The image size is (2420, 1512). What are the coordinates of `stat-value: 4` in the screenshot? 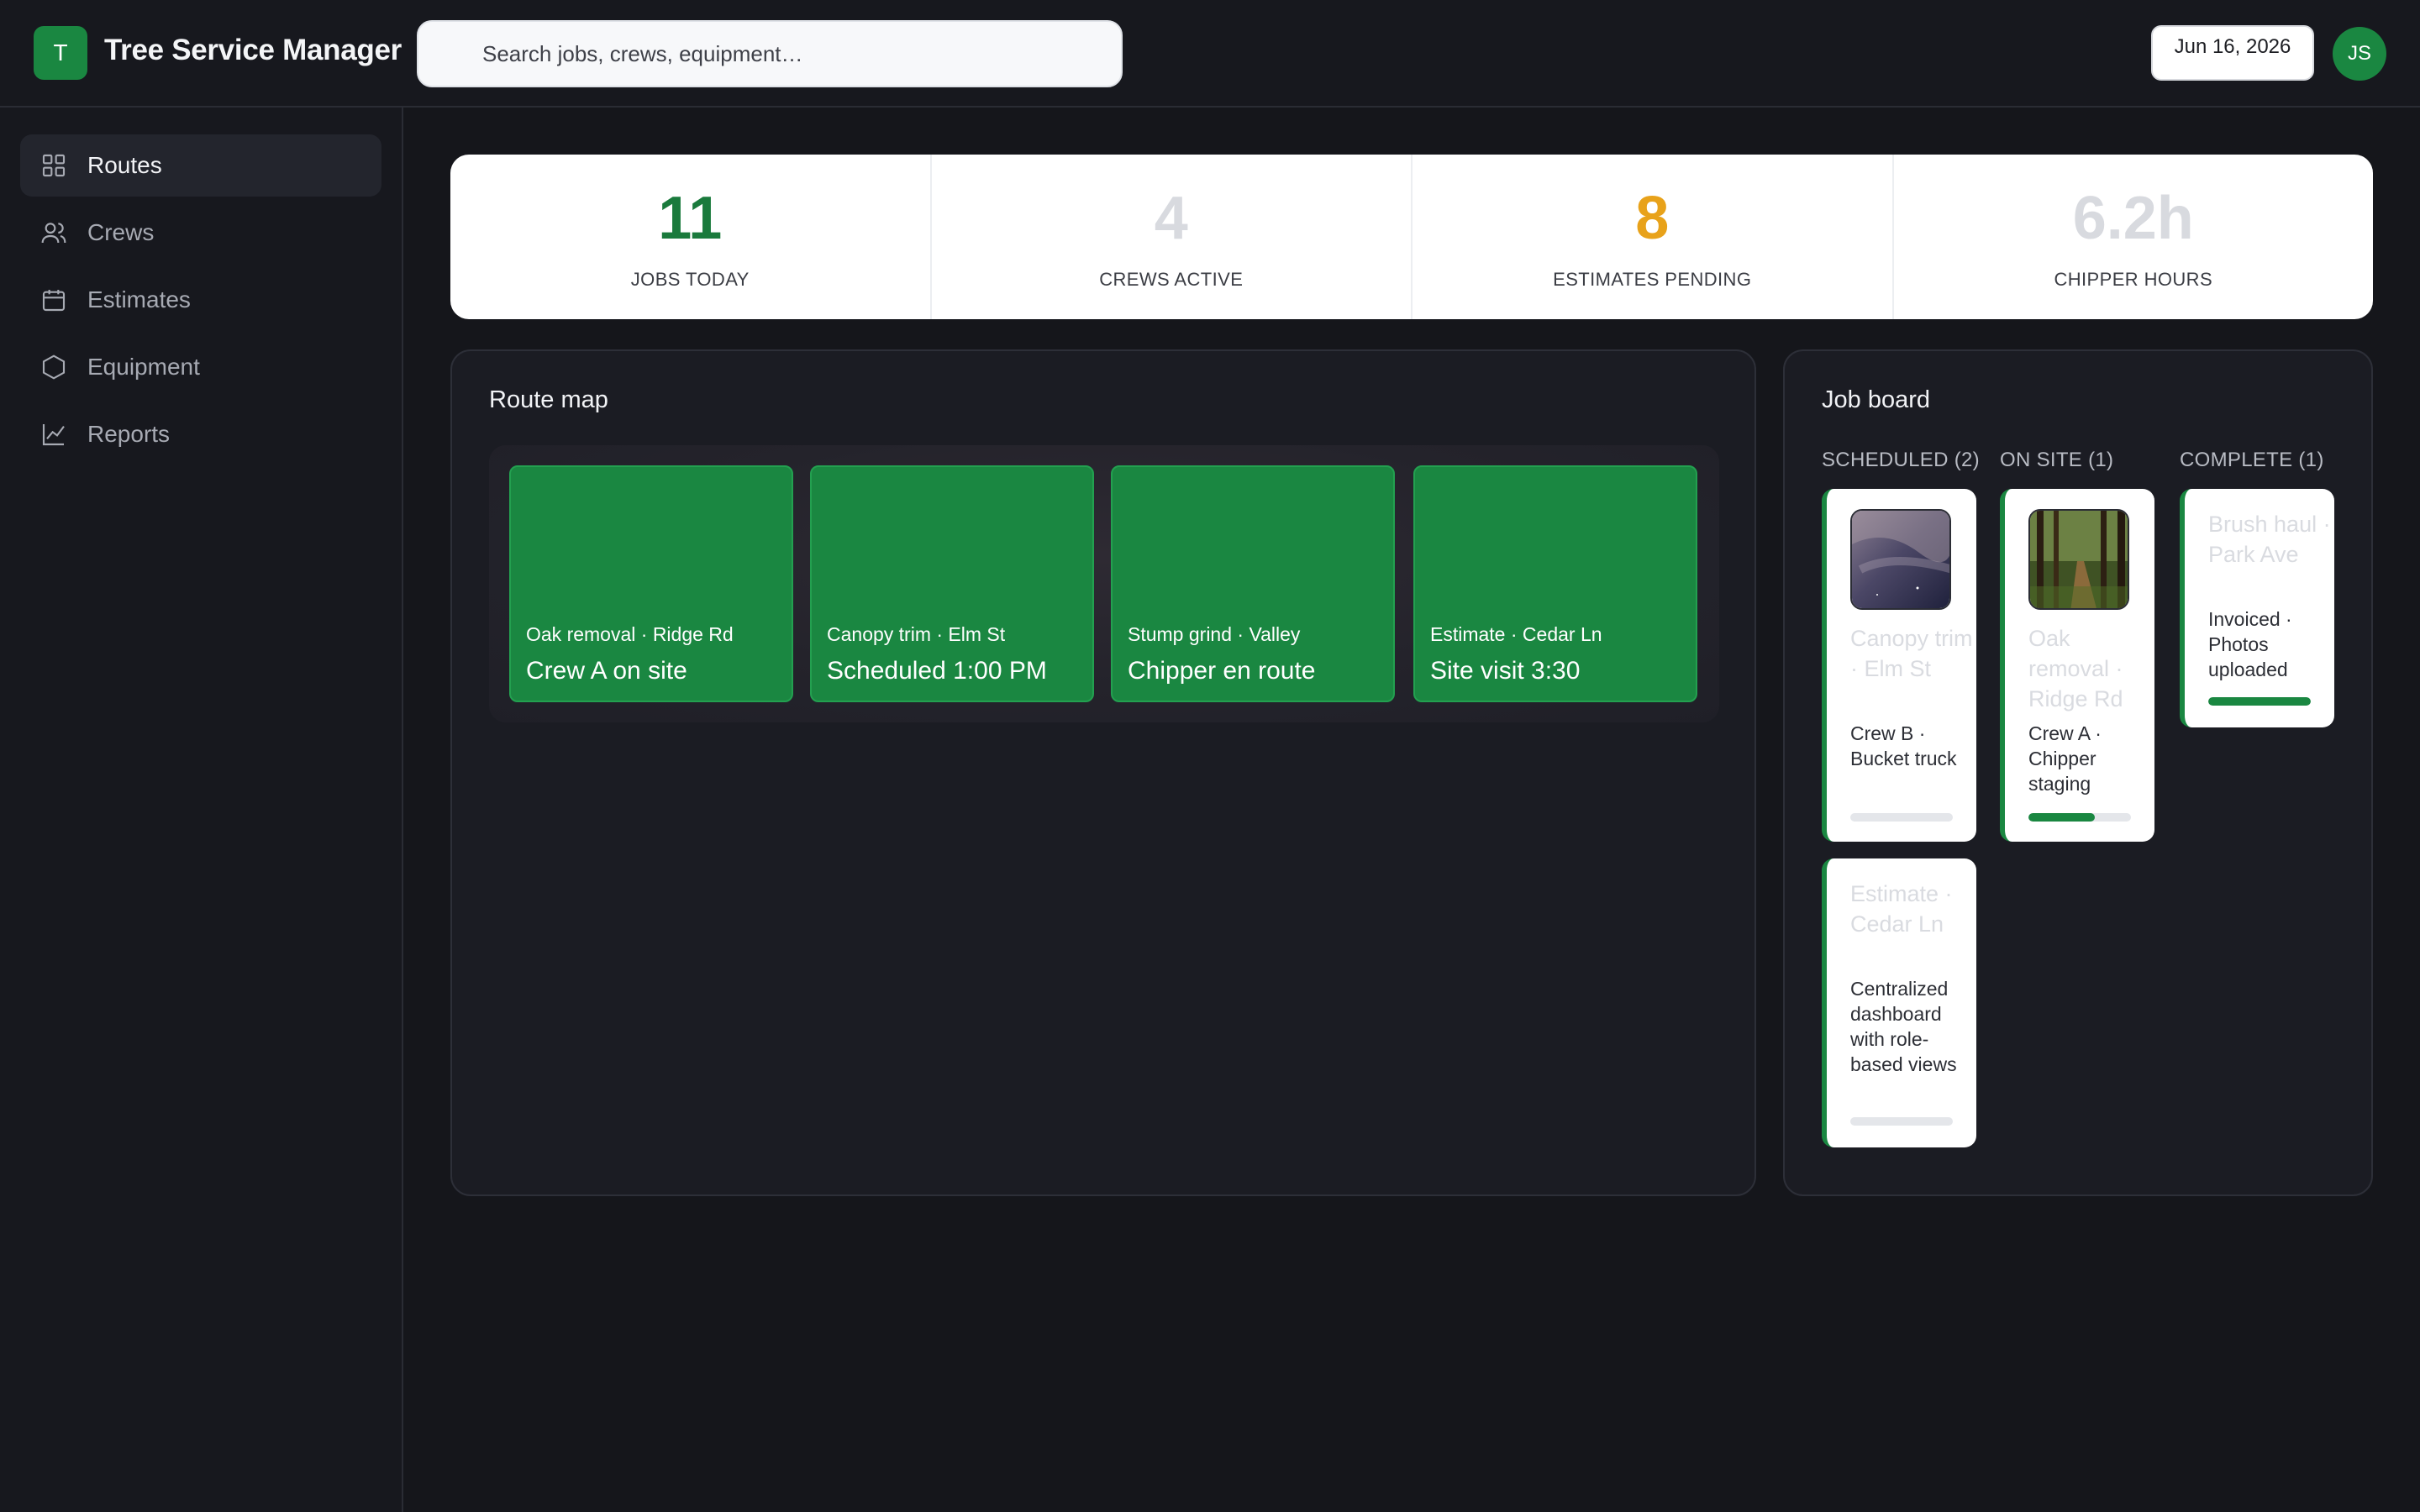 It's located at (1171, 218).